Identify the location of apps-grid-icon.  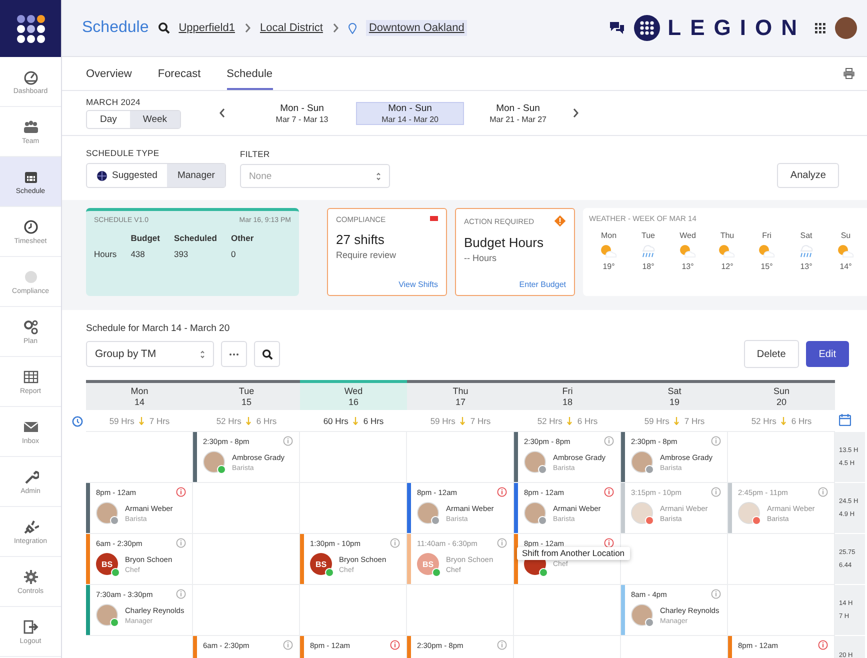
(820, 28).